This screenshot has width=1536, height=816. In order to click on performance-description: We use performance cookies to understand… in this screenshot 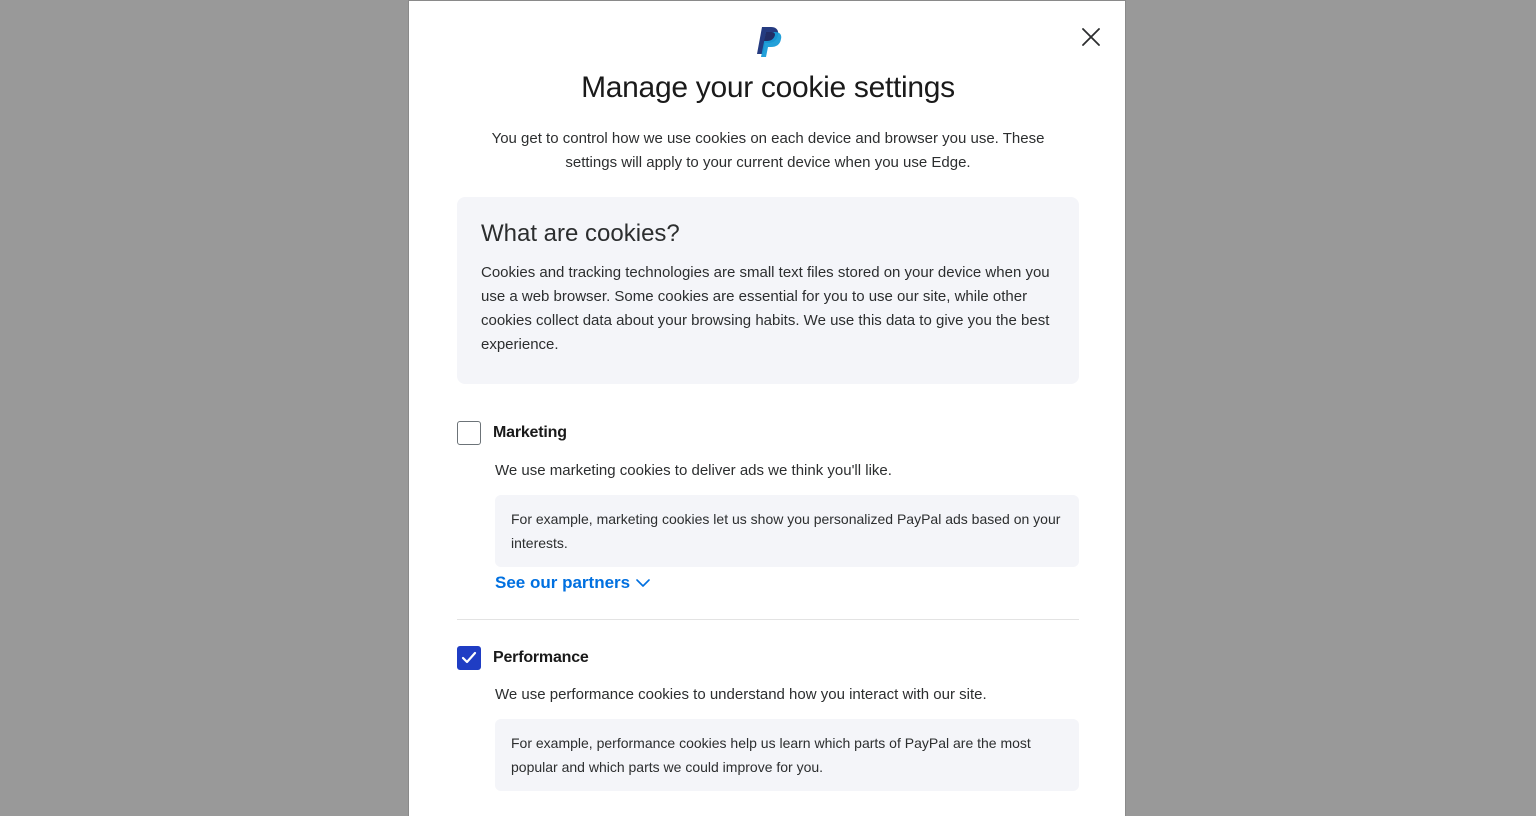, I will do `click(741, 694)`.